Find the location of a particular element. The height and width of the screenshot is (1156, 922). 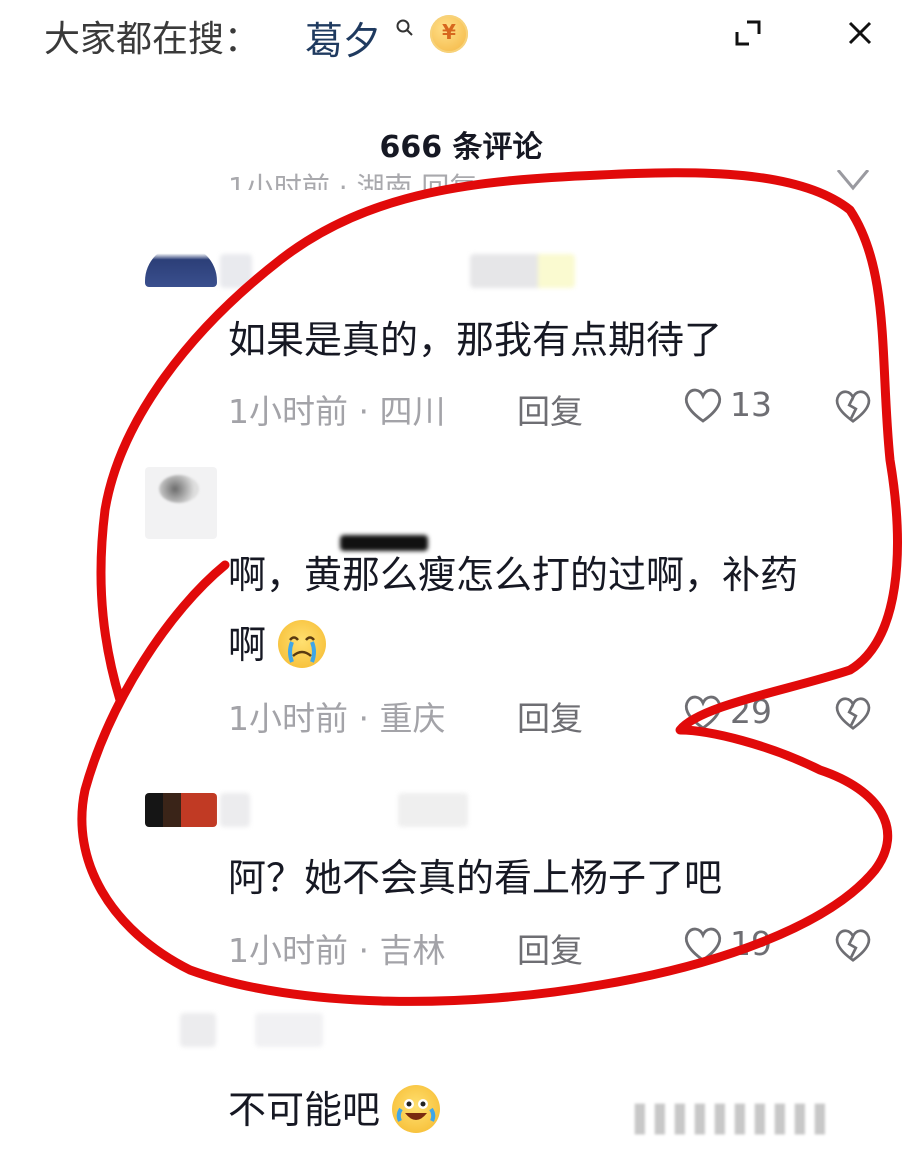

comment-text-content: 不可能吧 is located at coordinates (304, 1110).